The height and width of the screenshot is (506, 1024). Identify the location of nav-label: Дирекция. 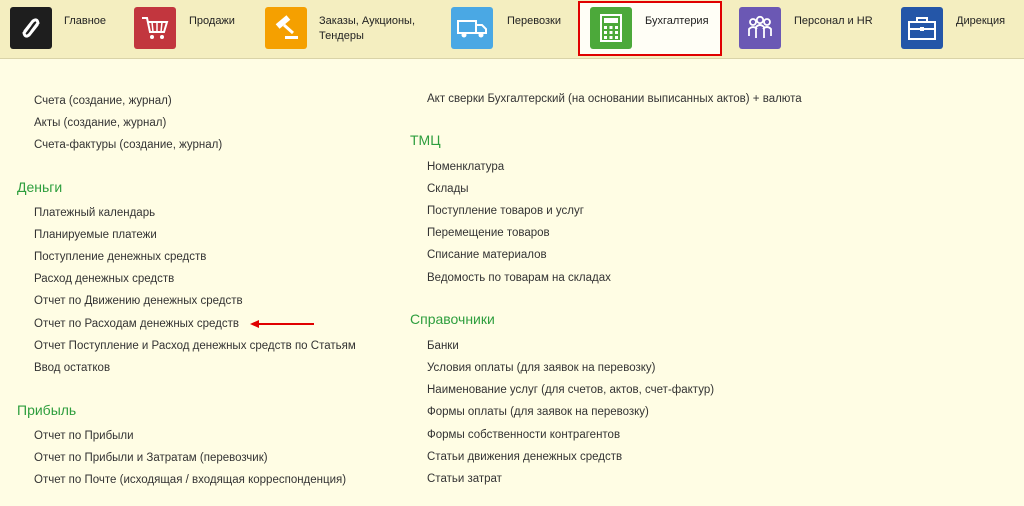
(981, 21).